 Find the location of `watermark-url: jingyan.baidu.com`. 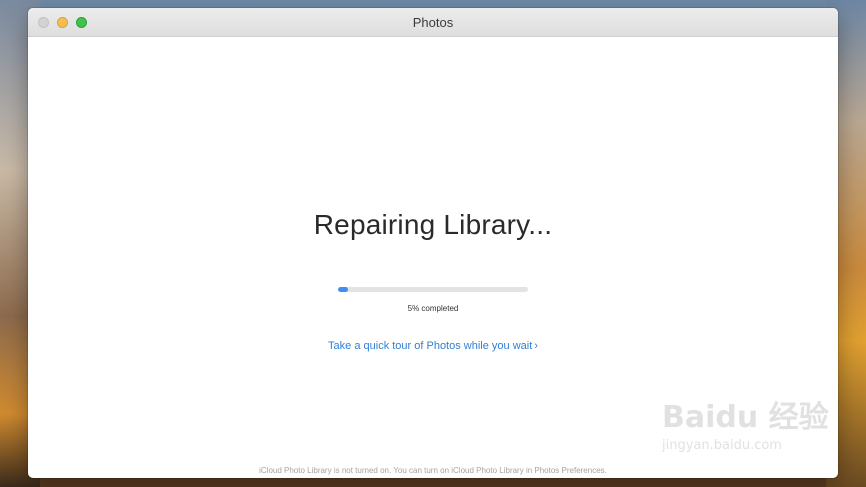

watermark-url: jingyan.baidu.com is located at coordinates (722, 445).